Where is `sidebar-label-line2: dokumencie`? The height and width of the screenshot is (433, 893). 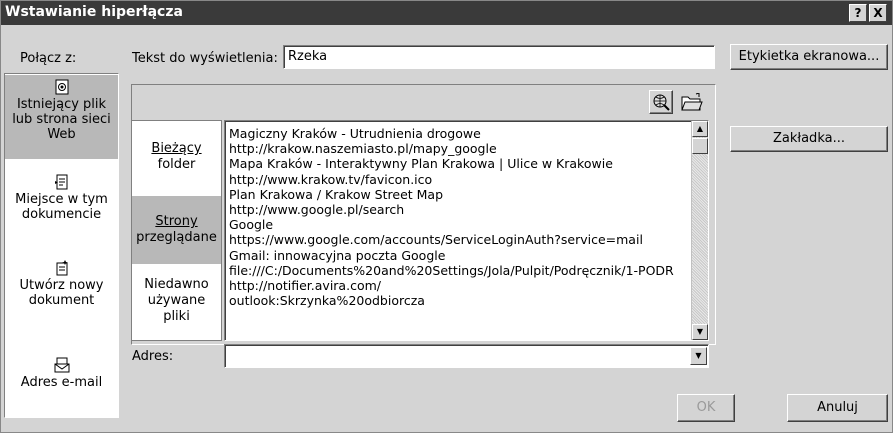 sidebar-label-line2: dokumencie is located at coordinates (61, 214).